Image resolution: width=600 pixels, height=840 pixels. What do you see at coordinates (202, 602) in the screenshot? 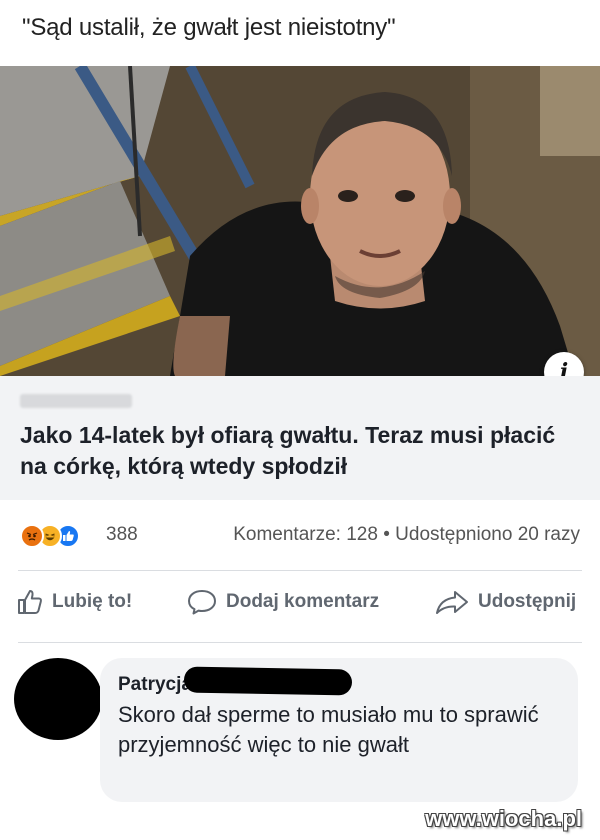
I see `comment-icon` at bounding box center [202, 602].